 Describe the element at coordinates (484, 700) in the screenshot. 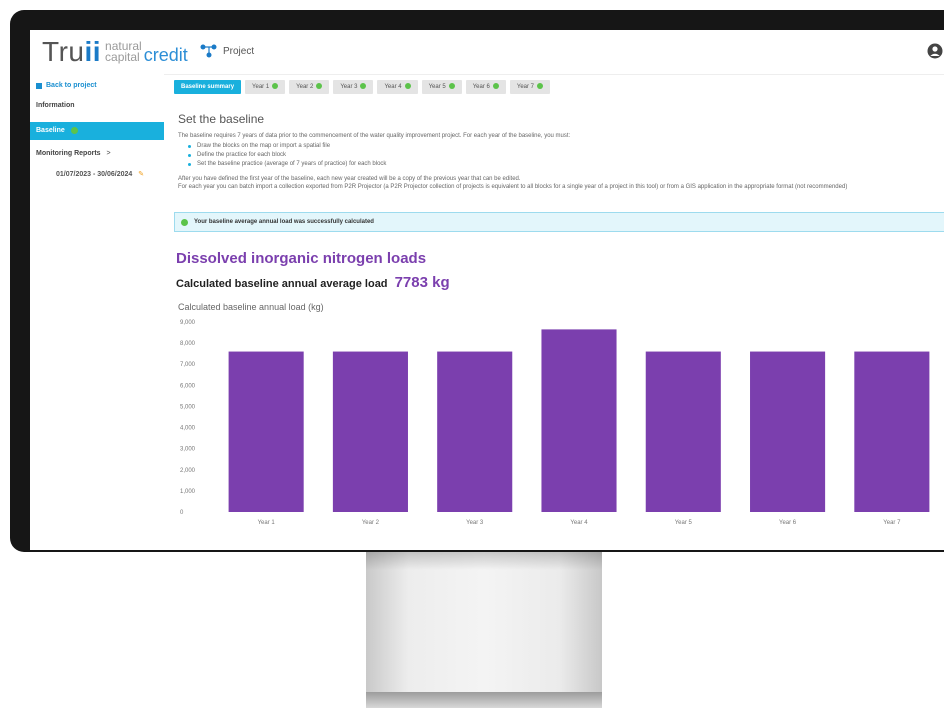

I see `monitor-stand-base` at that location.